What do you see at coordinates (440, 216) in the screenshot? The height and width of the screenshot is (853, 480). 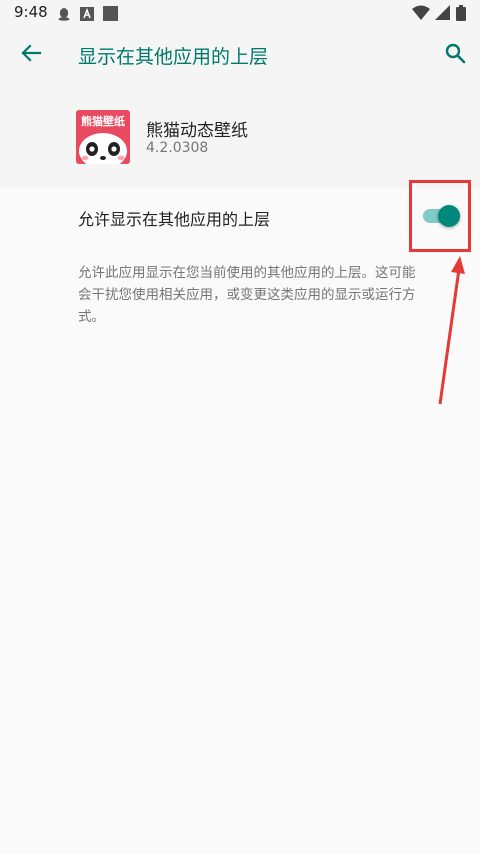 I see `annotation-highlight-box` at bounding box center [440, 216].